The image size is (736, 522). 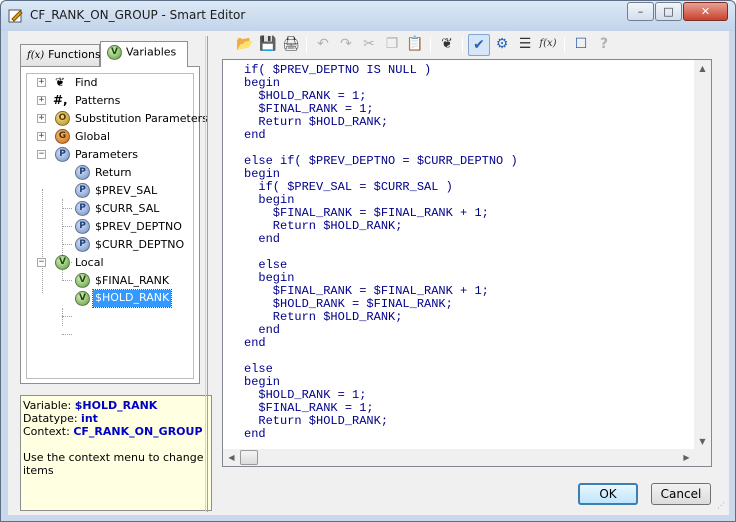 What do you see at coordinates (138, 431) in the screenshot?
I see `info-context-value: CF_RANK_ON_GROUP` at bounding box center [138, 431].